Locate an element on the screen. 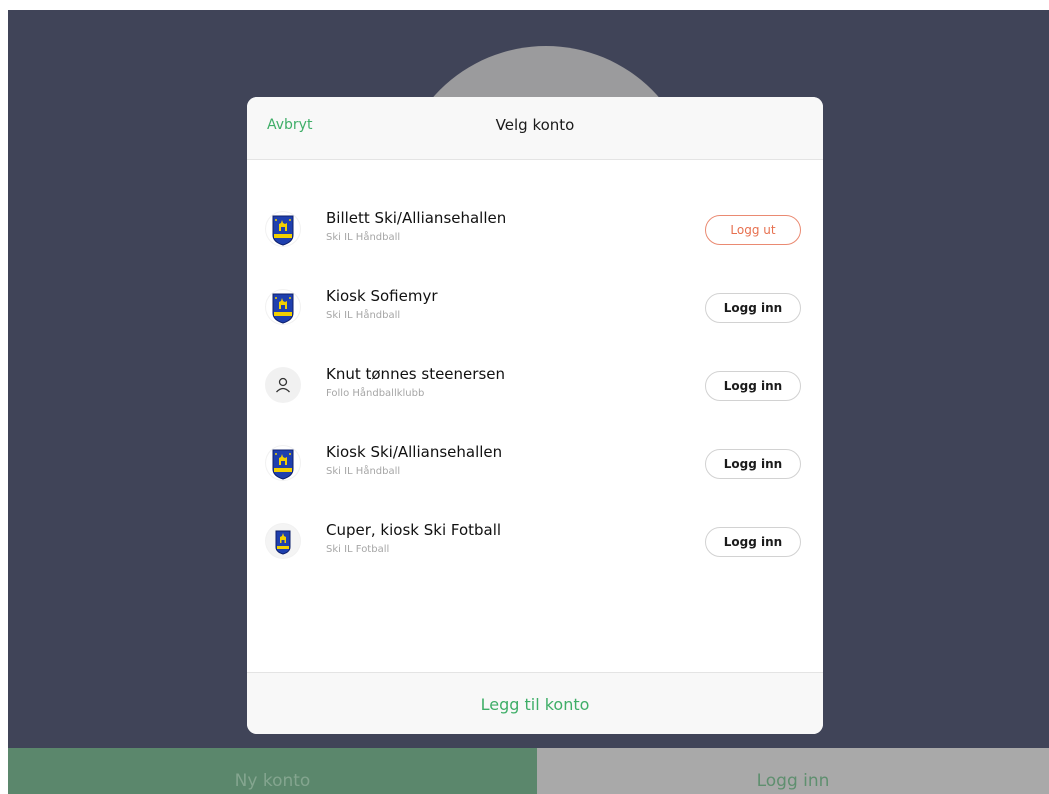 The width and height of the screenshot is (1049, 794). modal-title: Velg konto is located at coordinates (535, 125).